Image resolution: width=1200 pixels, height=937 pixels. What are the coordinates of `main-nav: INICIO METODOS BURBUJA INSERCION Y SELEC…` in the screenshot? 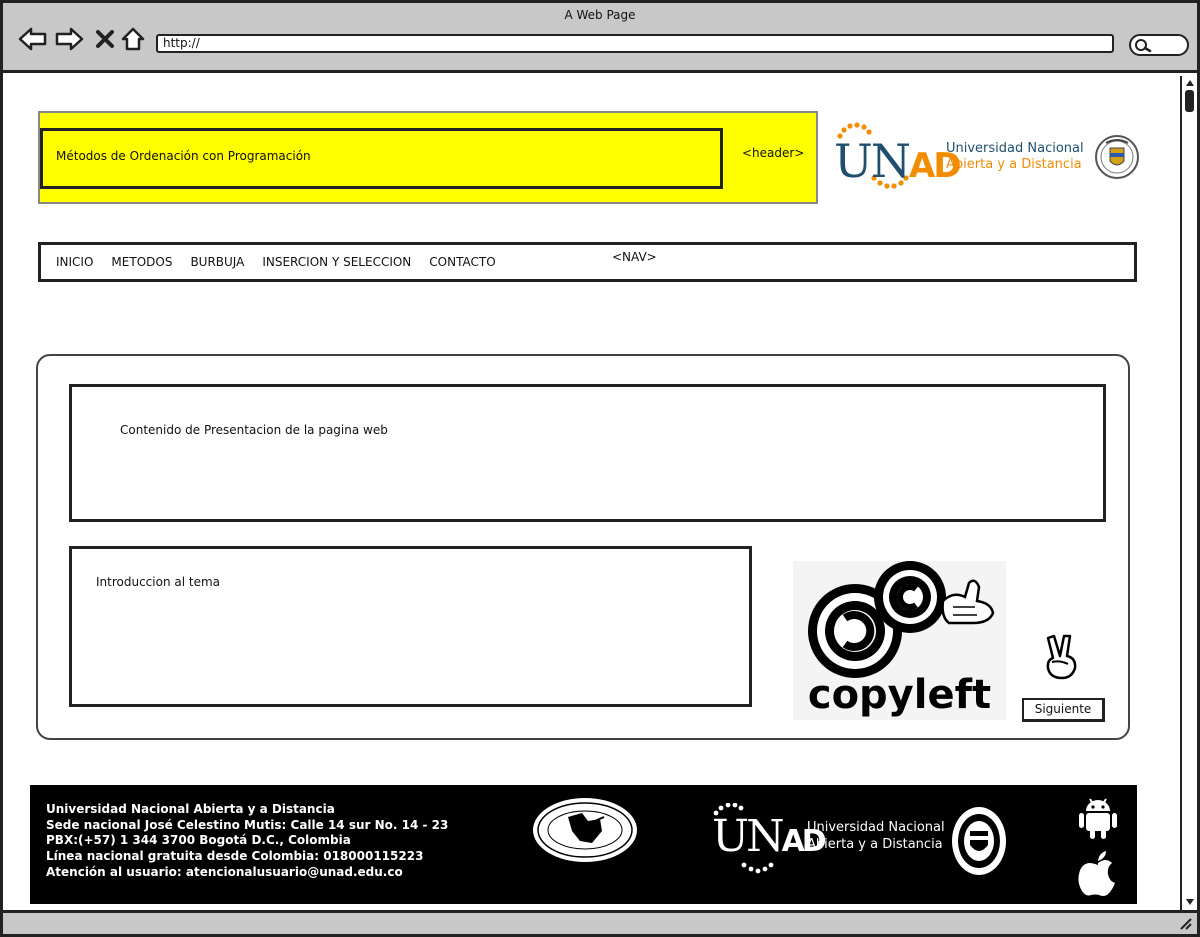 It's located at (587, 262).